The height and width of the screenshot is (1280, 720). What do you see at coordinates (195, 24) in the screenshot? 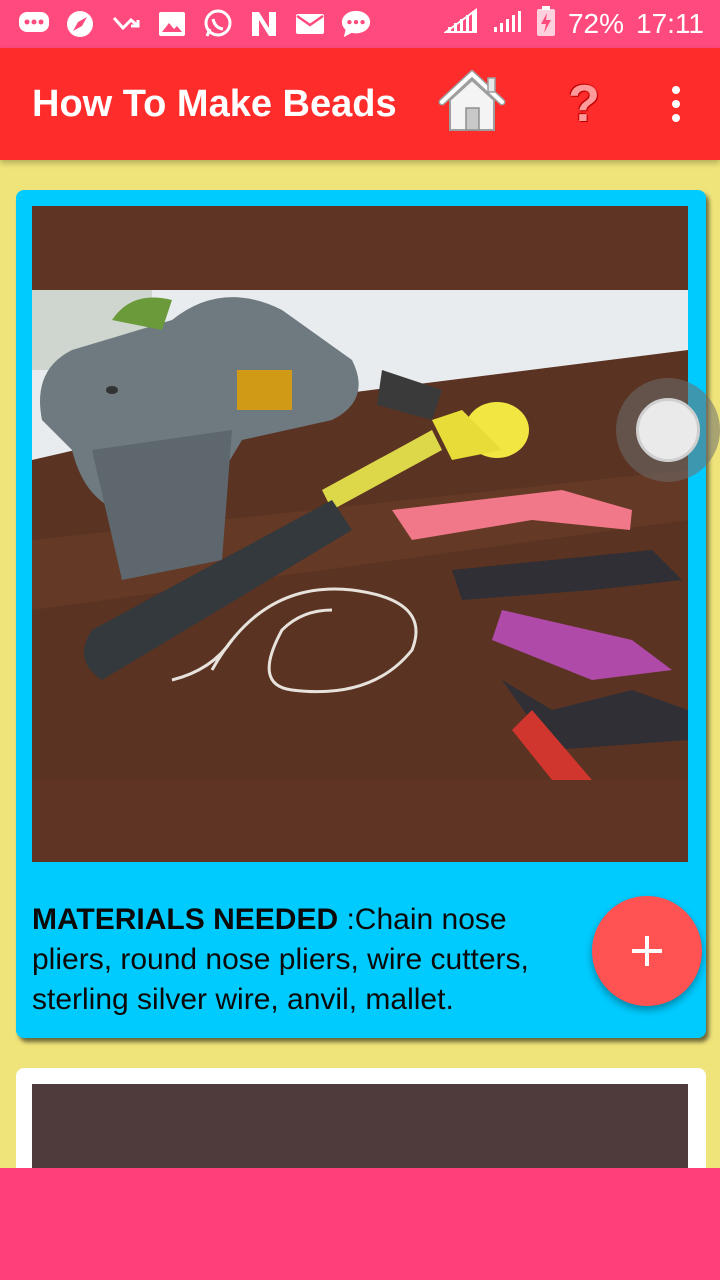
I see `notification-icons` at bounding box center [195, 24].